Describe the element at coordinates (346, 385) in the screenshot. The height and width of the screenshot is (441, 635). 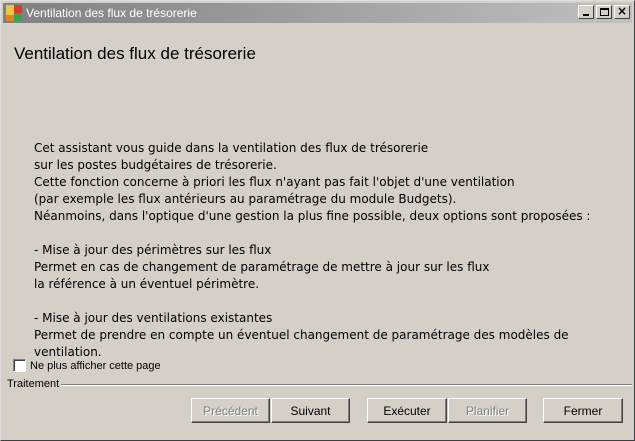
I see `group-divider` at that location.